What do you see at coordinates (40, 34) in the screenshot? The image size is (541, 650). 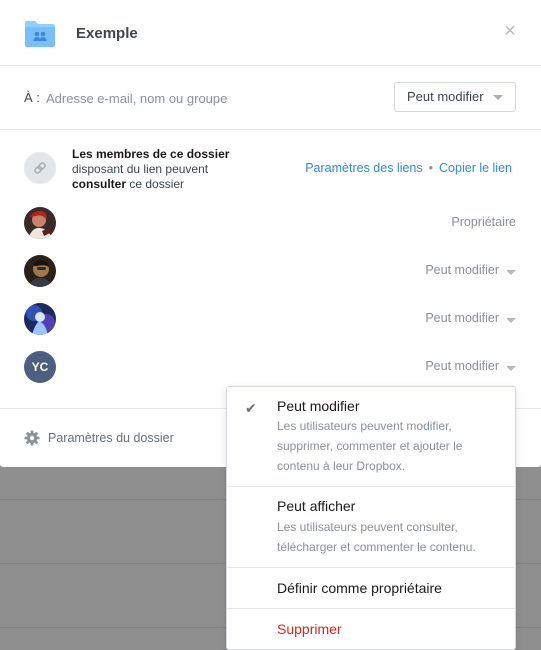 I see `shared-folder-icon` at bounding box center [40, 34].